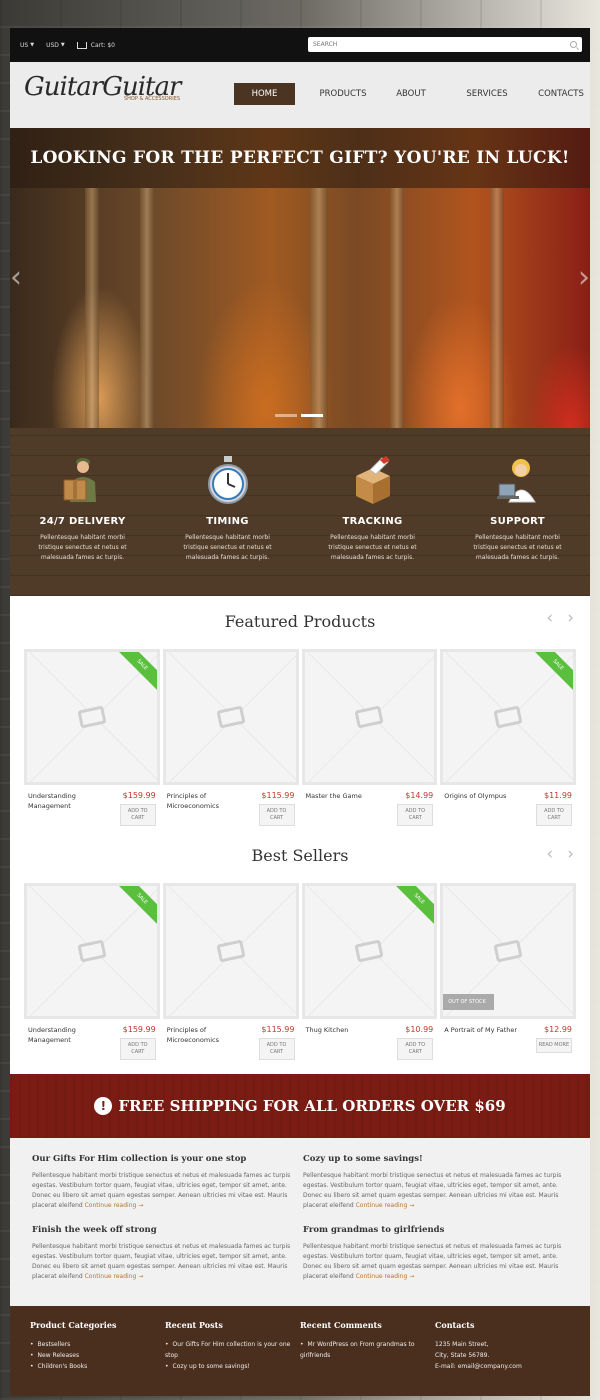 Image resolution: width=600 pixels, height=1400 pixels. Describe the element at coordinates (484, 808) in the screenshot. I see `product-name: Origins of Olympus` at that location.